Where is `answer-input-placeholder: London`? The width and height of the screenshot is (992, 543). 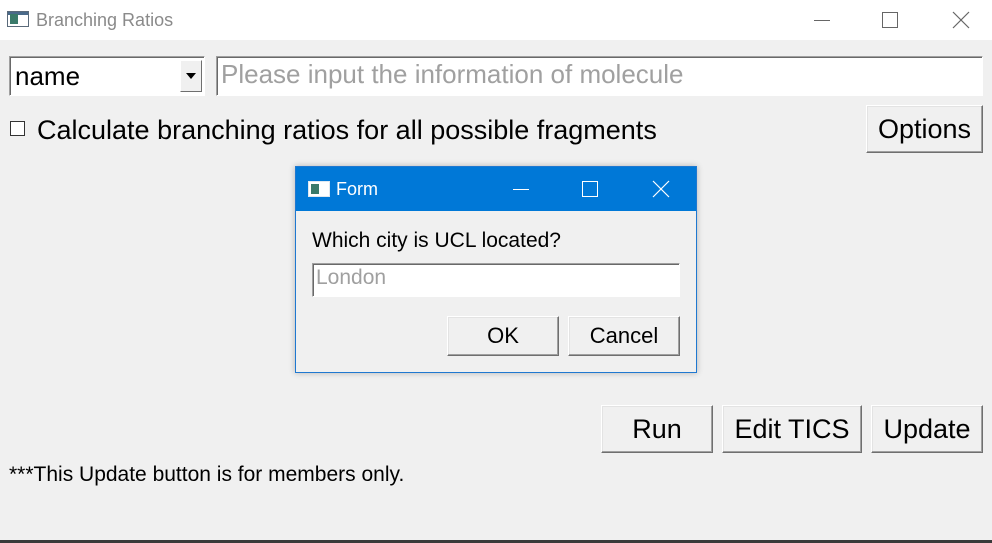
answer-input-placeholder: London is located at coordinates (351, 277).